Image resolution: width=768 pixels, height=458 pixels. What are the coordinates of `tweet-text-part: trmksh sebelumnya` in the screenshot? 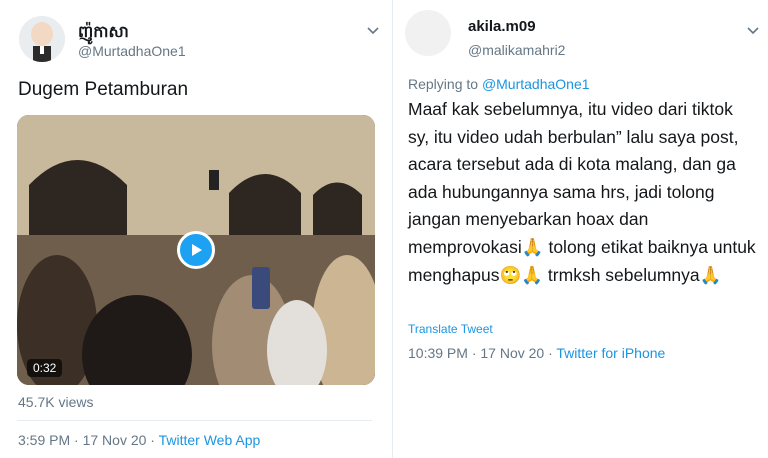 It's located at (621, 275).